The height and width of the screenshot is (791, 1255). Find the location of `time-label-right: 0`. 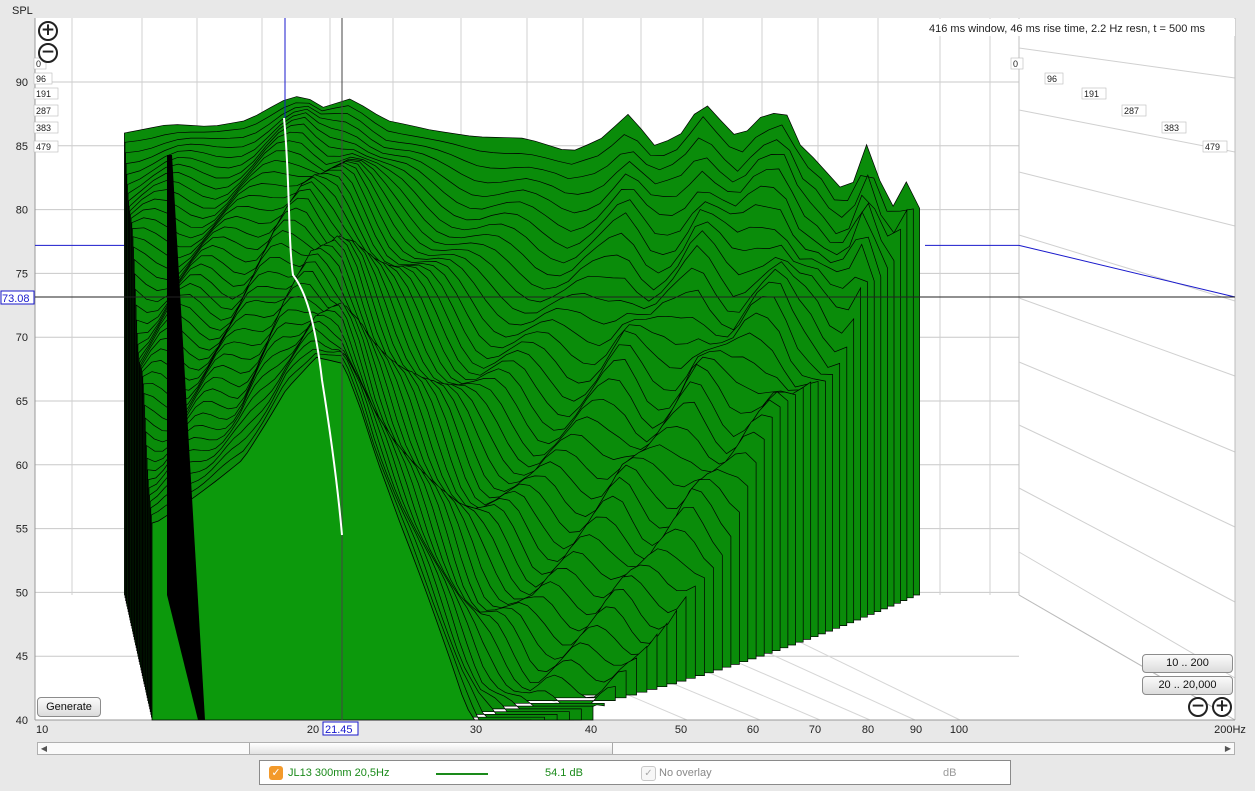

time-label-right: 0 is located at coordinates (1015, 64).